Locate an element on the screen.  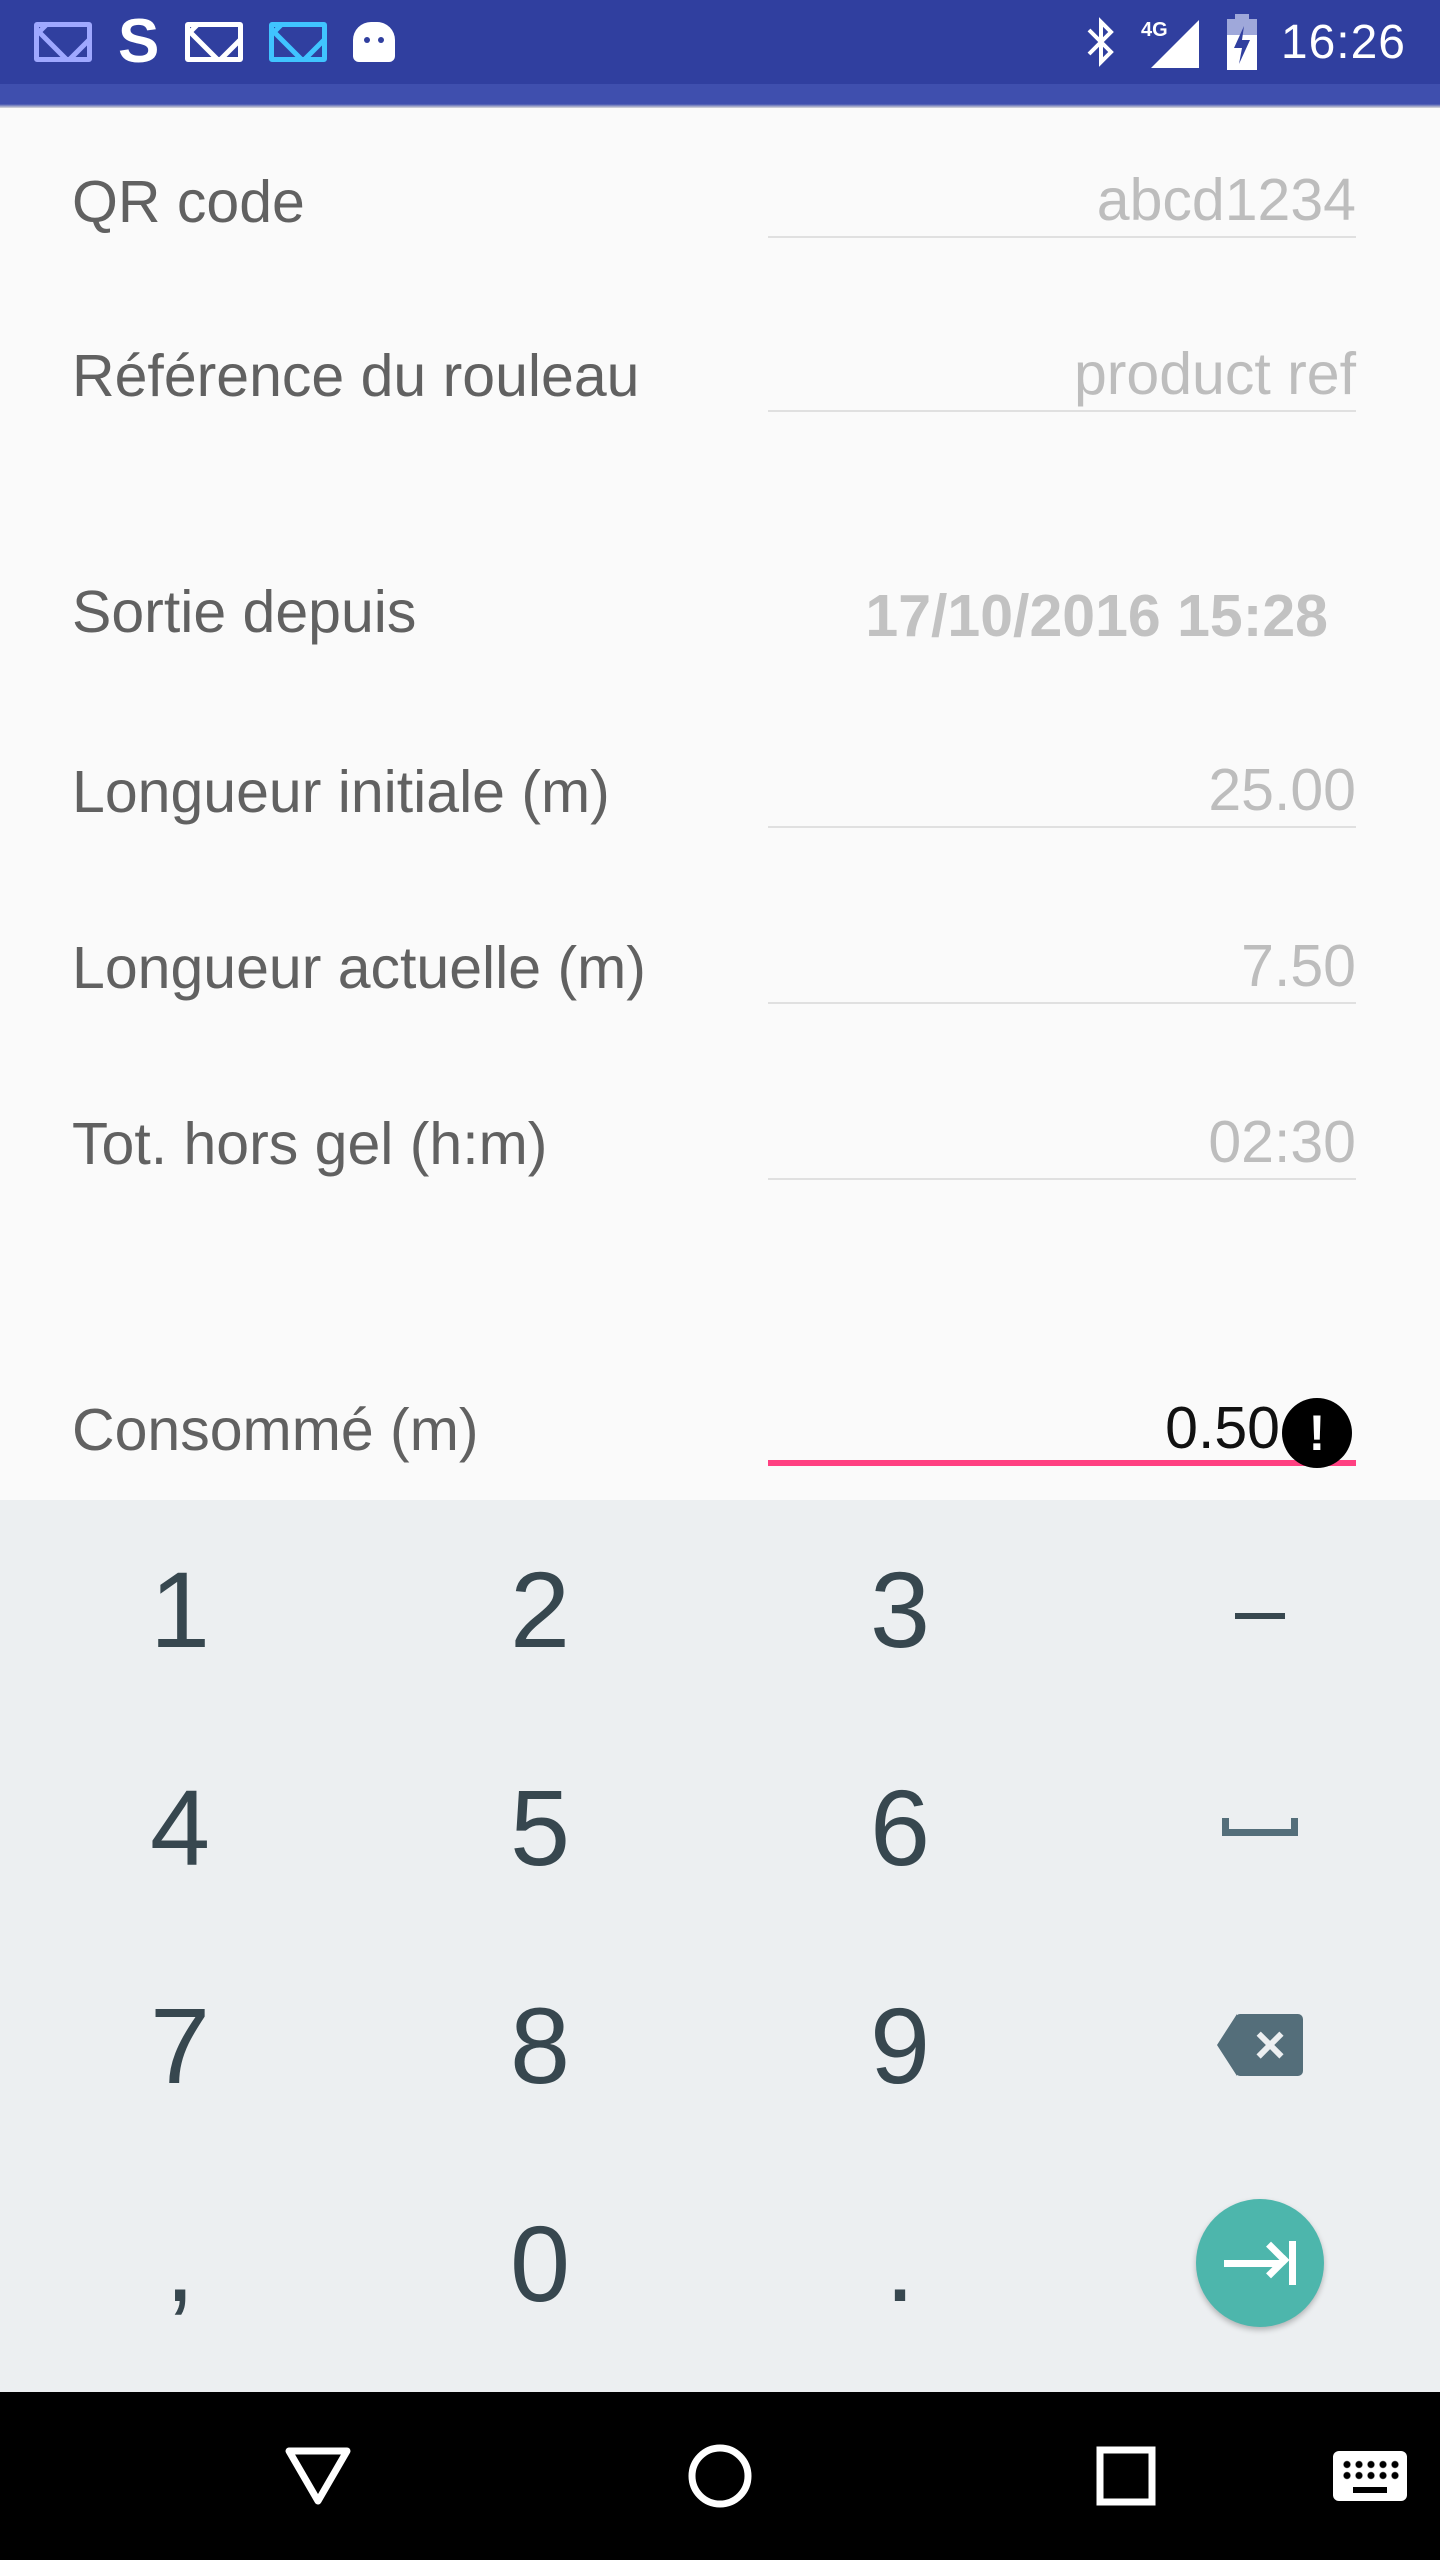
key-backspace: × is located at coordinates (1260, 2045).